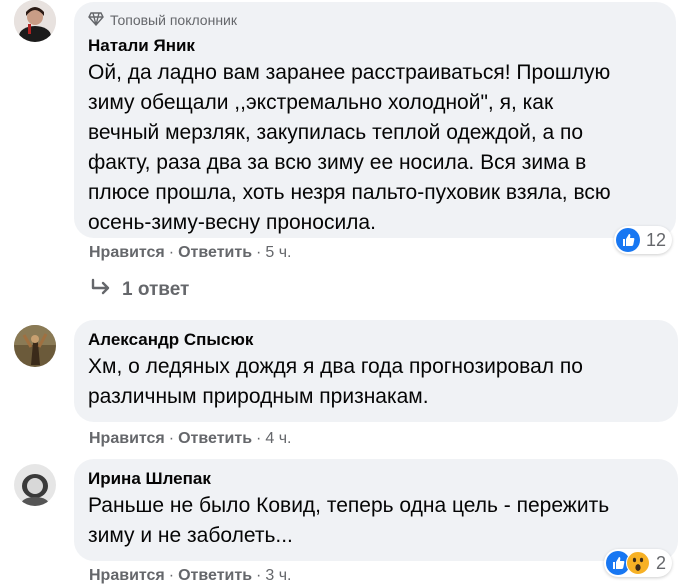  I want to click on badge-label: Топовый поклонник, so click(173, 20).